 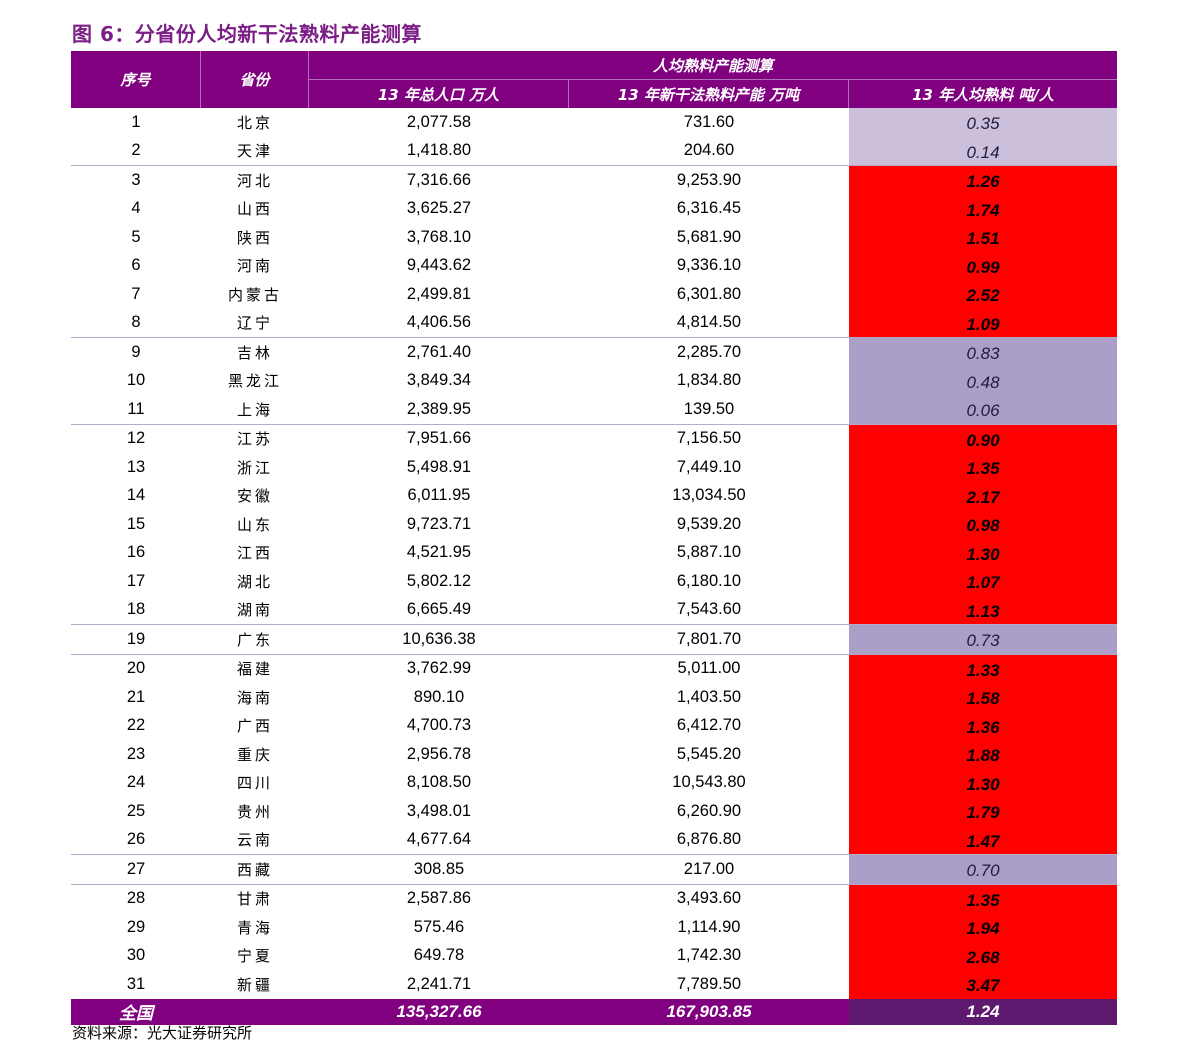 I want to click on row-capacity: 9,253.90, so click(x=709, y=179).